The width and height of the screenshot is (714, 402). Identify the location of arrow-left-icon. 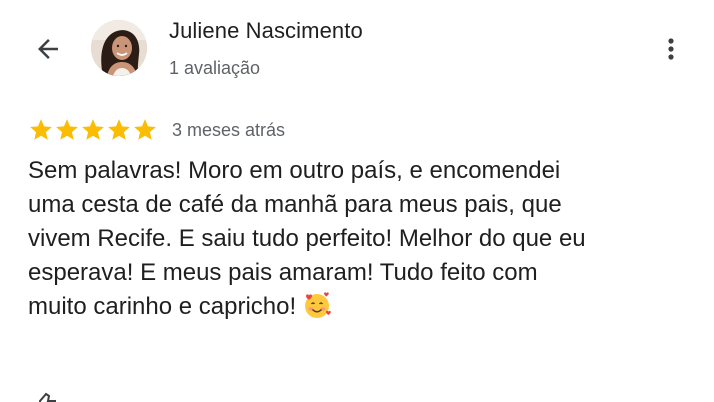
(48, 49).